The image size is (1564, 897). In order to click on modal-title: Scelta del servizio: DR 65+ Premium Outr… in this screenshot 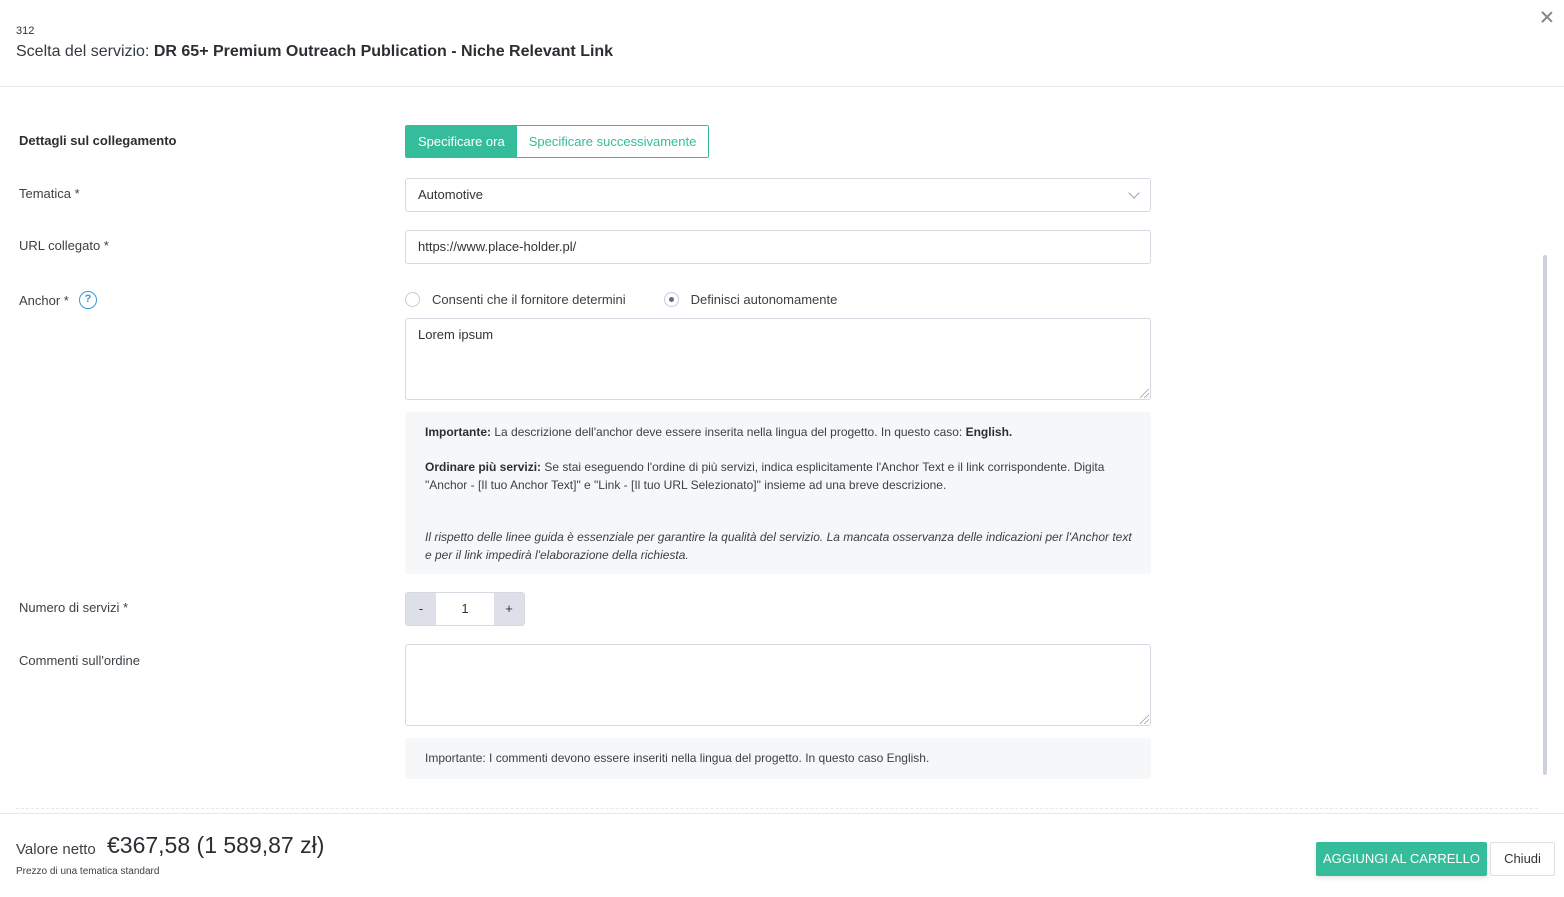, I will do `click(314, 52)`.